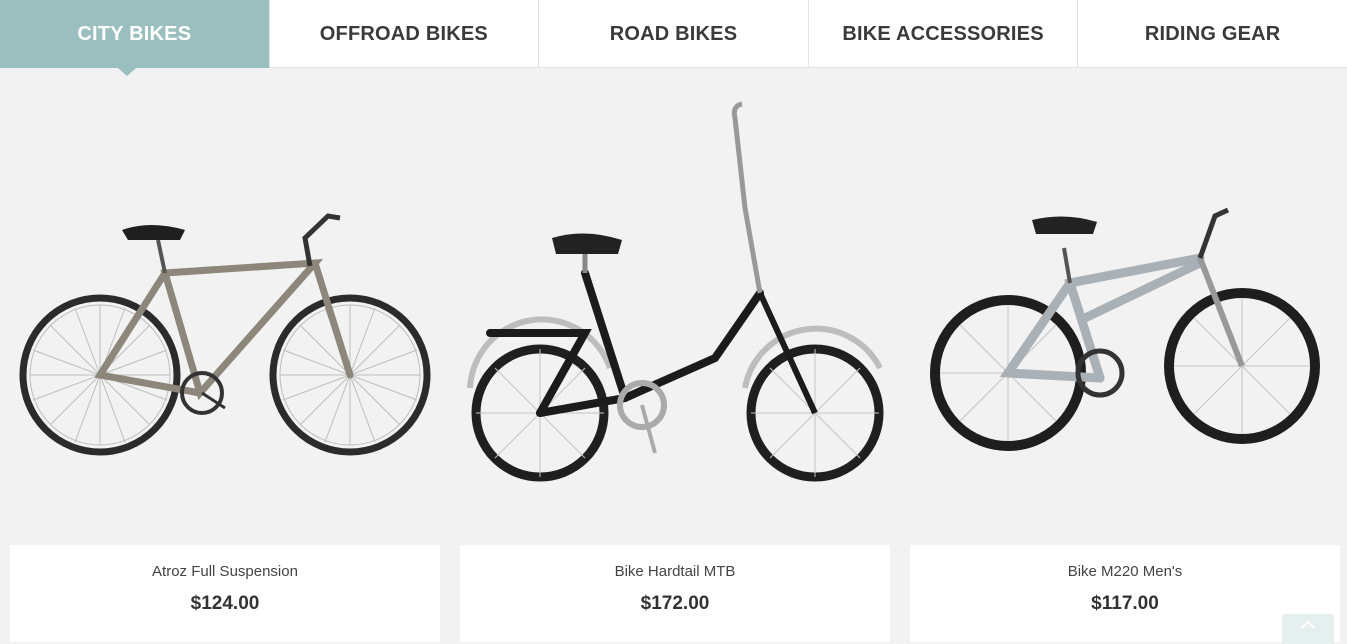 The width and height of the screenshot is (1347, 644). What do you see at coordinates (225, 334) in the screenshot?
I see `hybrid-bike-image` at bounding box center [225, 334].